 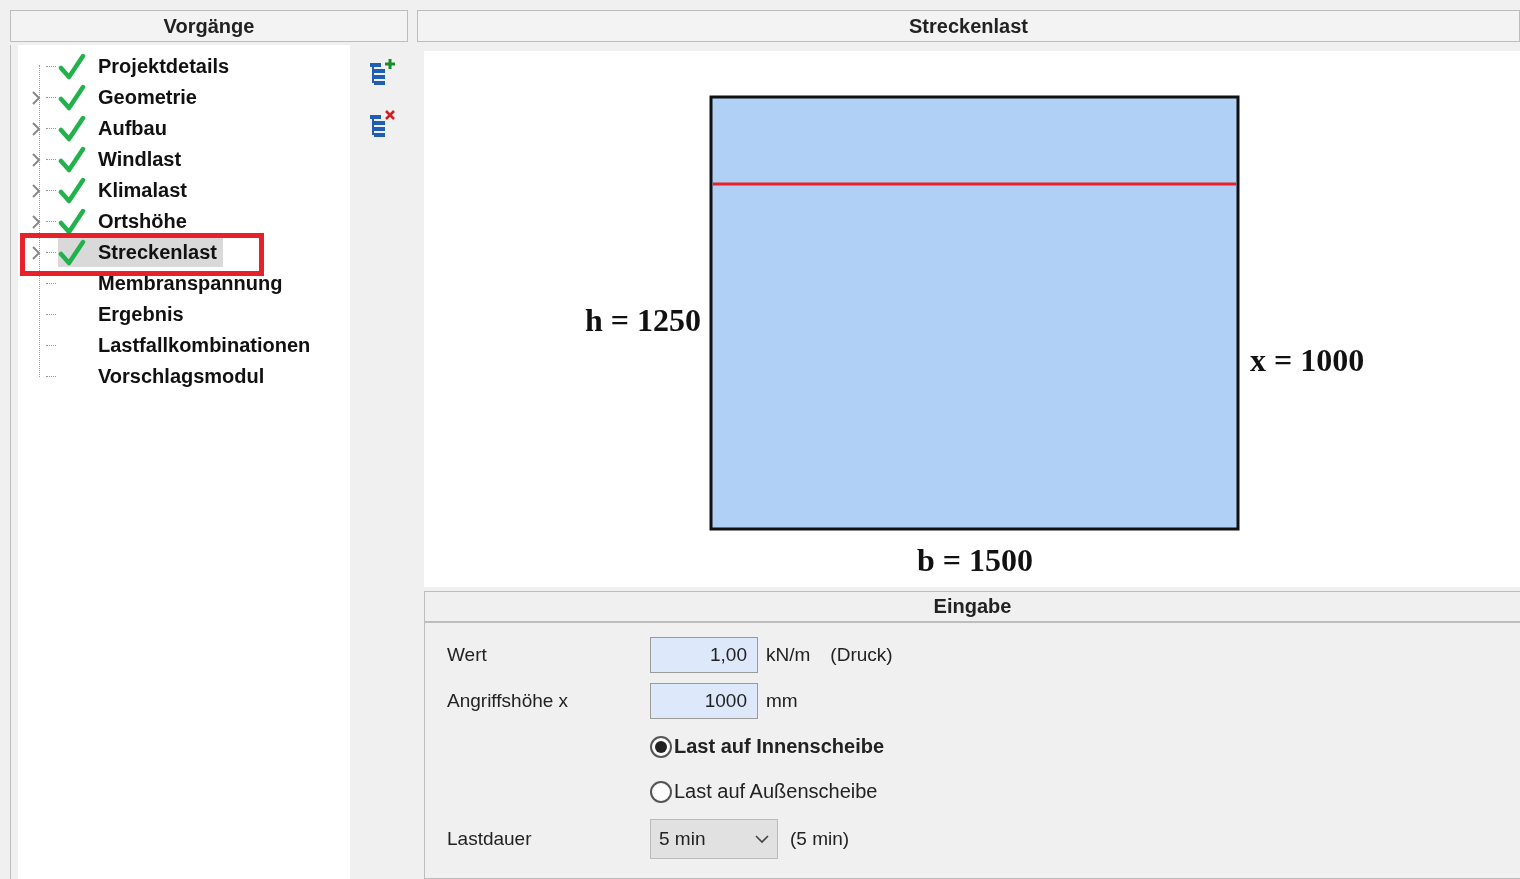 I want to click on width-label: b = 1500, so click(x=975, y=560).